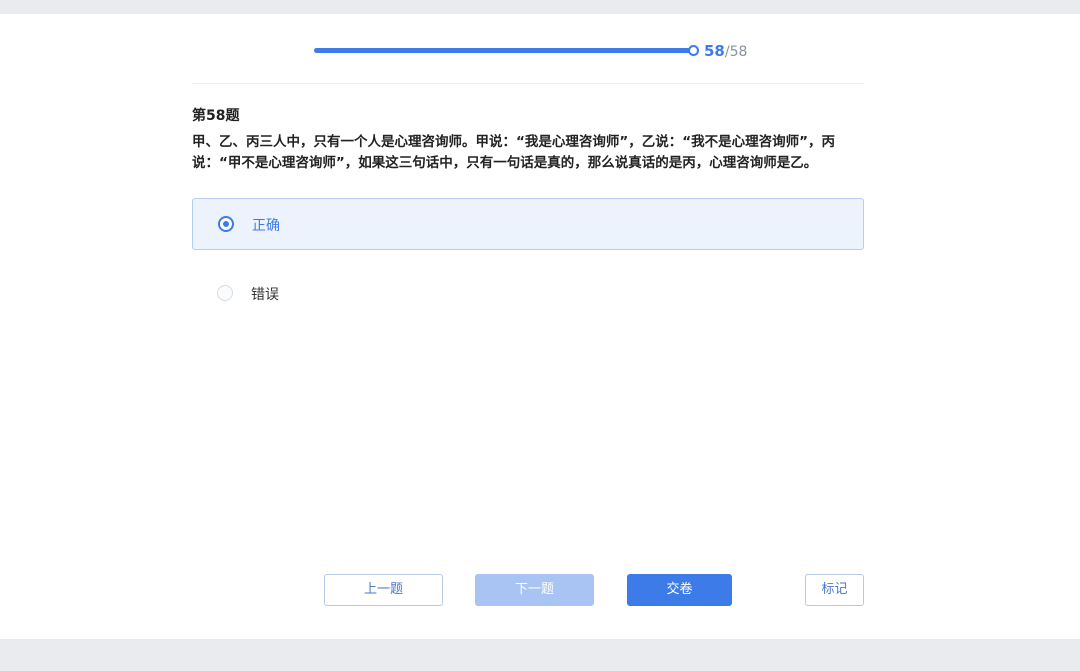 The width and height of the screenshot is (1080, 671). I want to click on radio-unselected-icon, so click(225, 293).